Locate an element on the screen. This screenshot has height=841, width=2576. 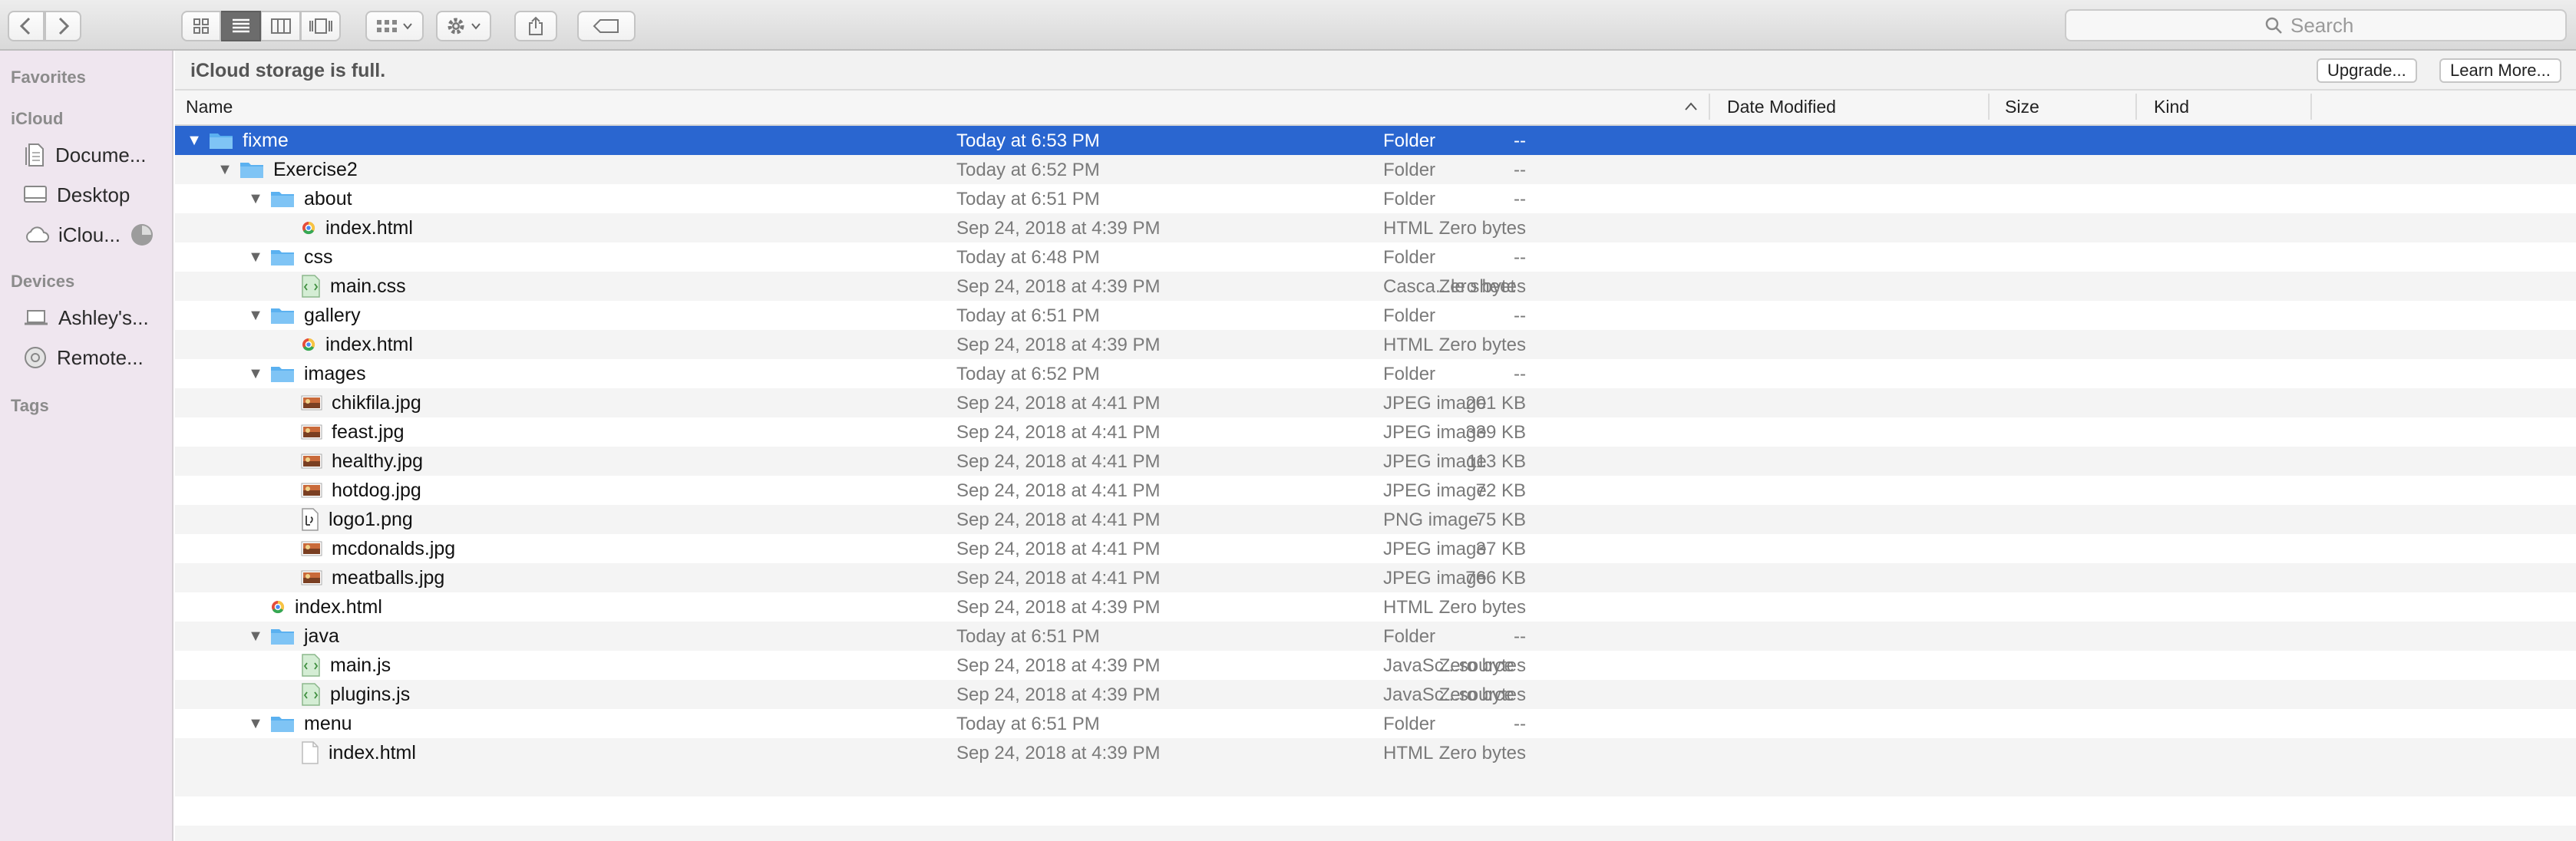
kind-cell: Folder is located at coordinates (1409, 374).